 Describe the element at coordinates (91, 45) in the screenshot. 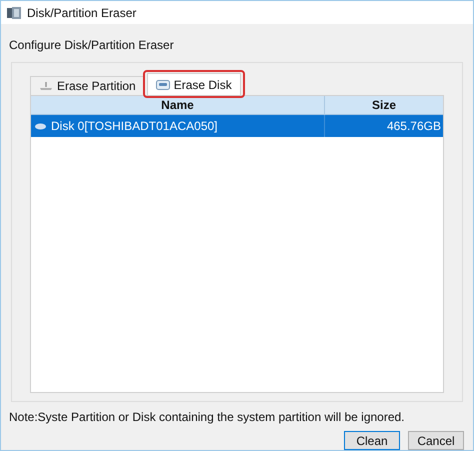

I see `dialog-heading: Configure Disk/Partition Eraser` at that location.